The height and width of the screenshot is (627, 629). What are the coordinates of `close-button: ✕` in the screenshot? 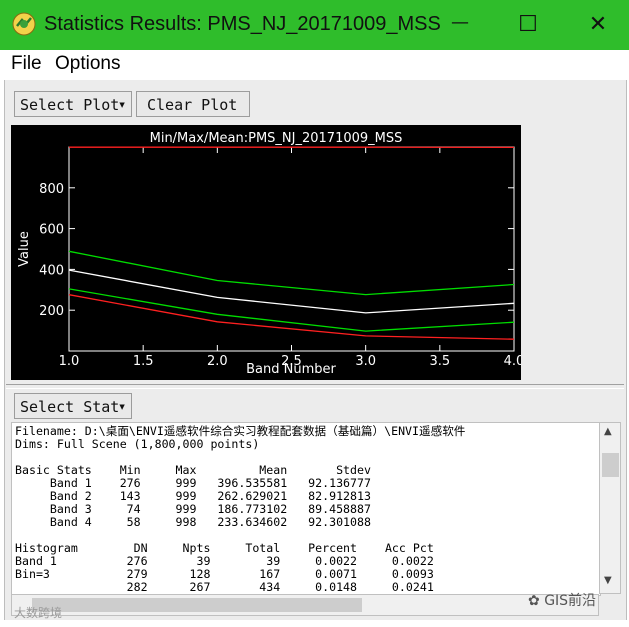 It's located at (598, 25).